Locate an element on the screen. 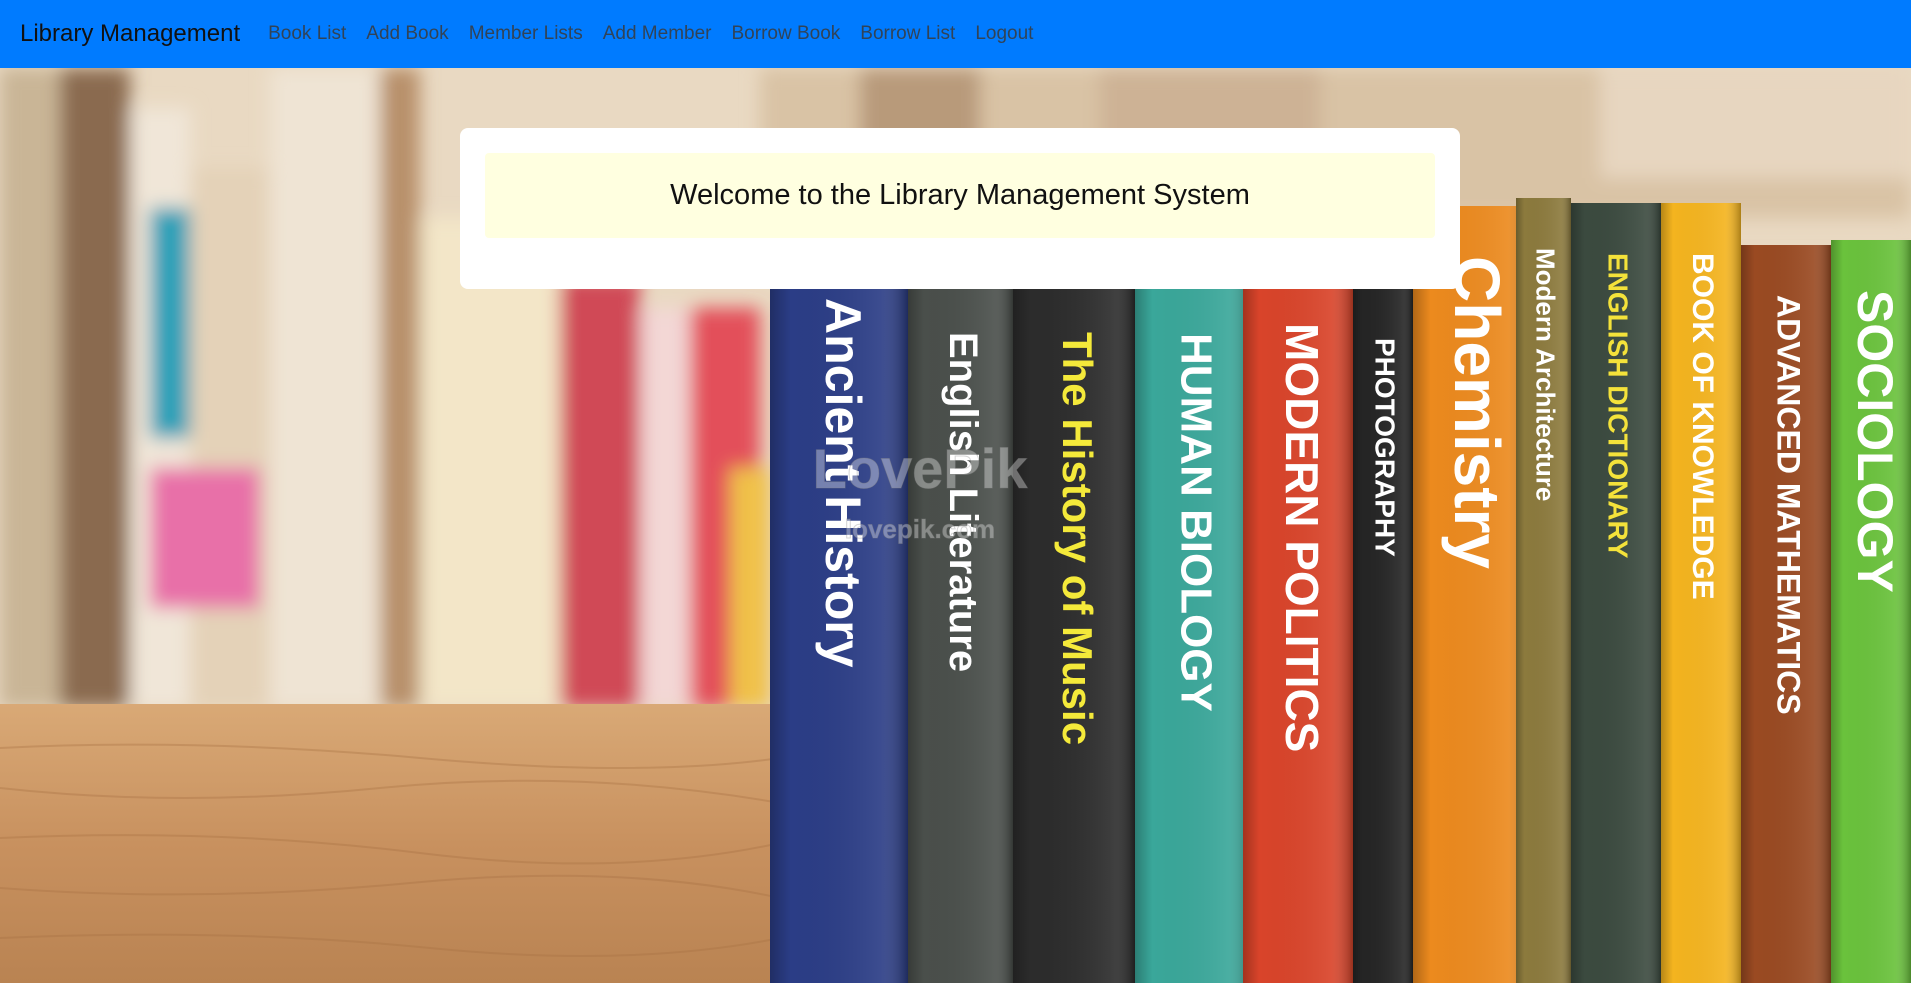 This screenshot has width=1911, height=983. nav-add-member: Add Member is located at coordinates (657, 34).